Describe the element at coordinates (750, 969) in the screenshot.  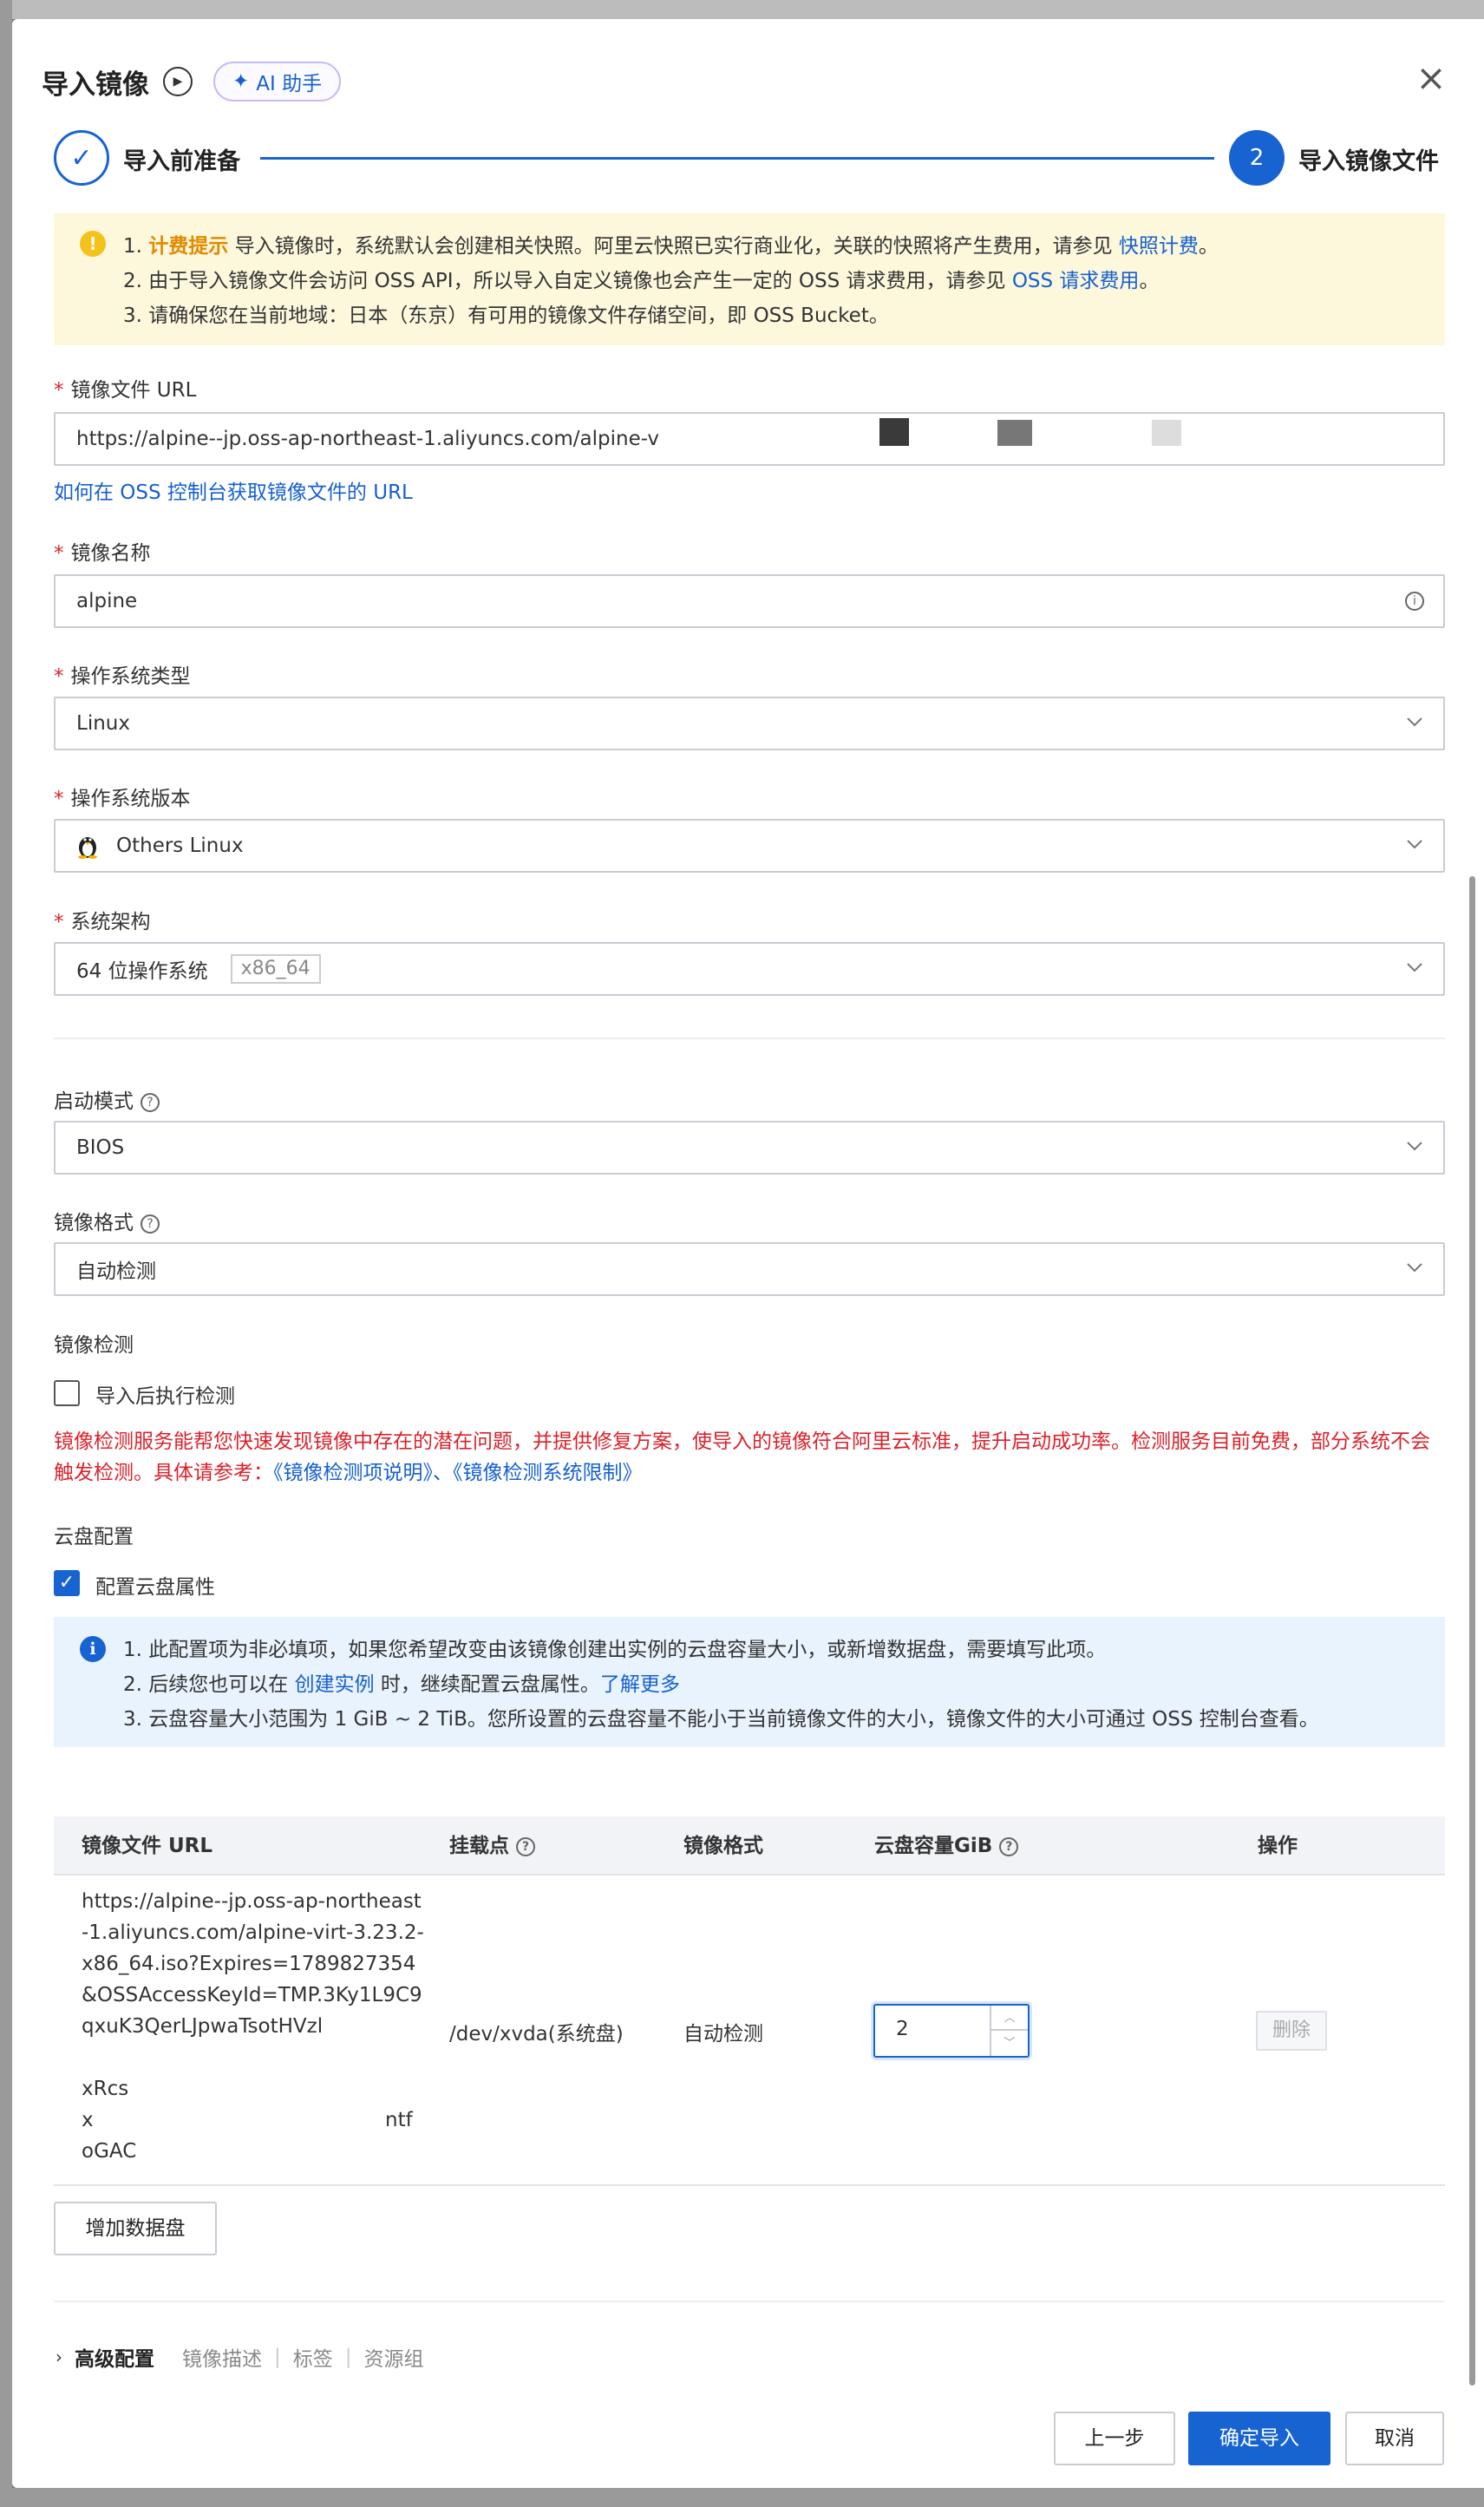
I see `architecture-select: 64 位操作系统 x86_64` at that location.